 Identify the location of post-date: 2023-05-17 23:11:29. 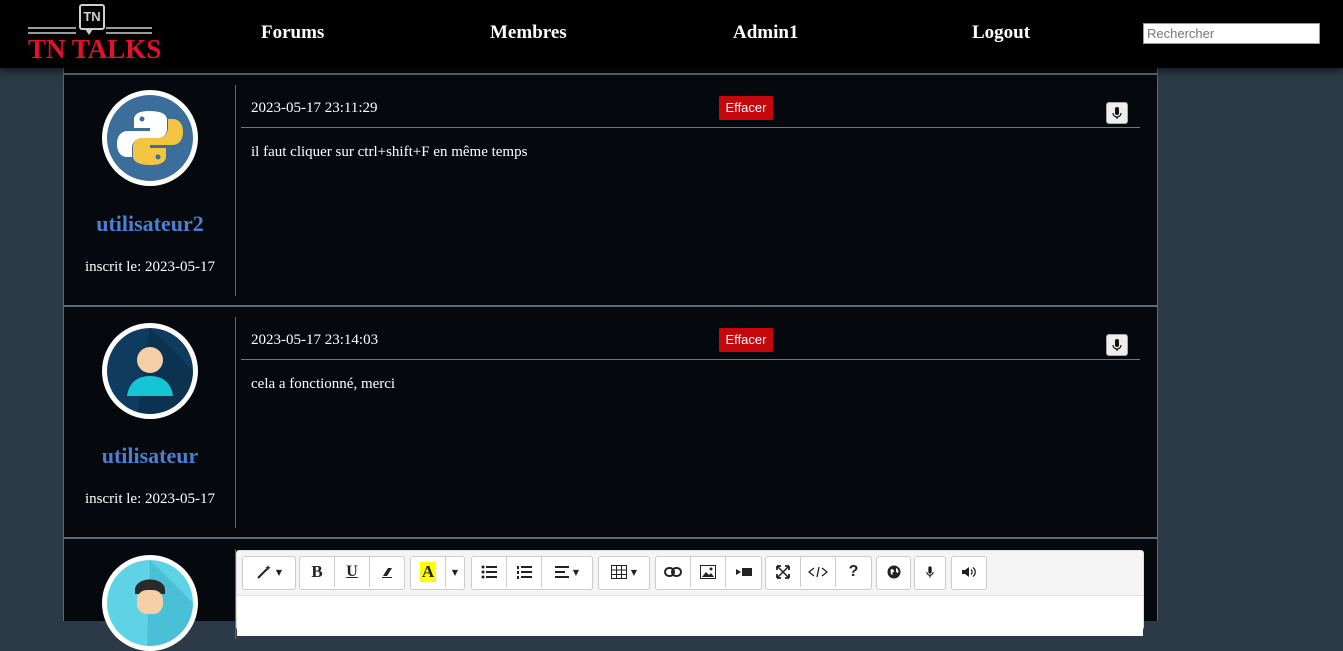
(314, 108).